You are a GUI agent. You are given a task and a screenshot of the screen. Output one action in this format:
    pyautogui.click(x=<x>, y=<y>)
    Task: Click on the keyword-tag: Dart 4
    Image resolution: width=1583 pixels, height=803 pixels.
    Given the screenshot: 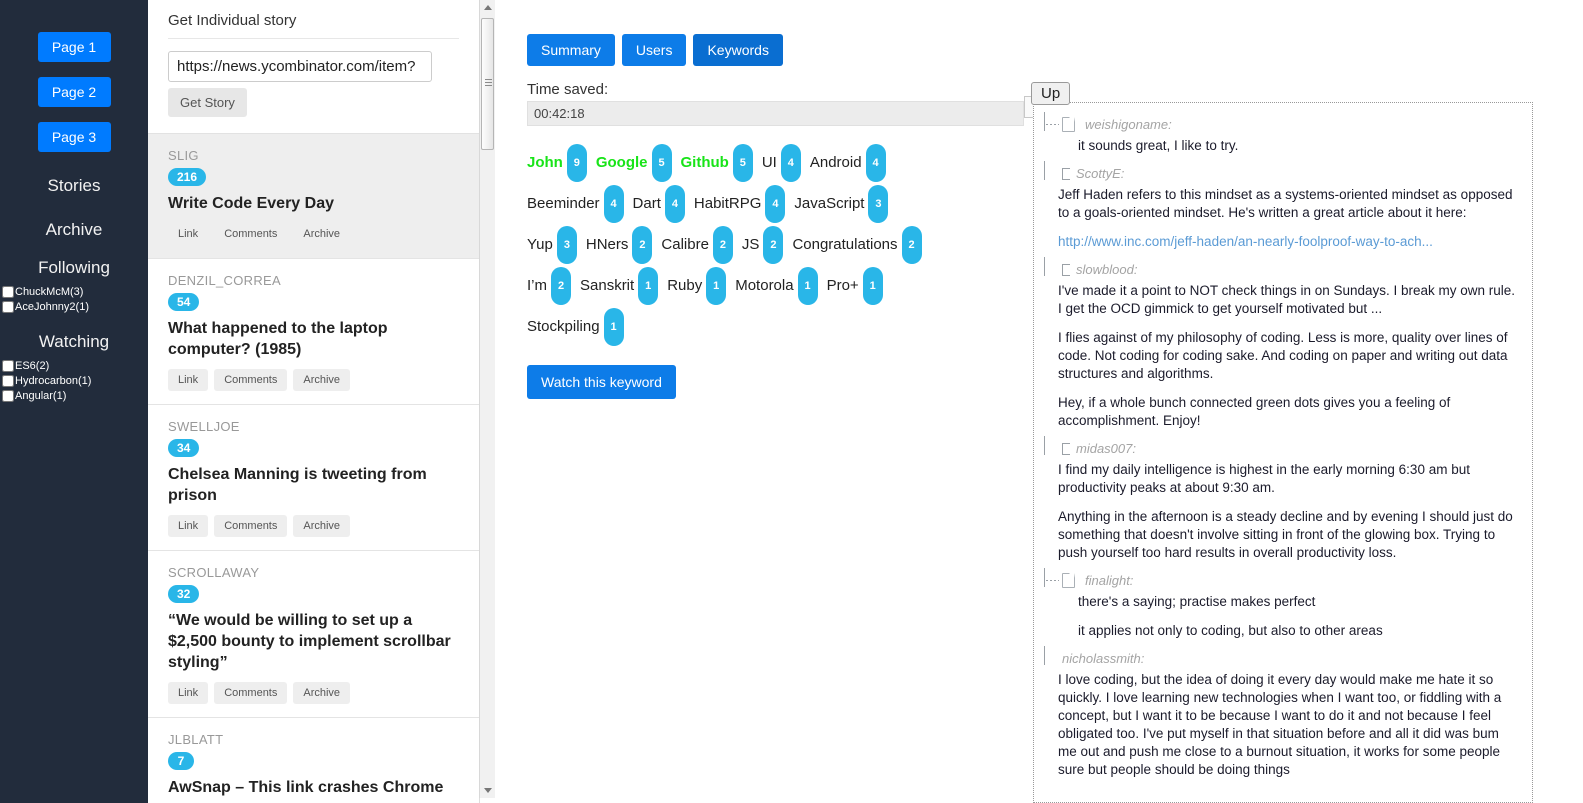 What is the action you would take?
    pyautogui.click(x=659, y=204)
    